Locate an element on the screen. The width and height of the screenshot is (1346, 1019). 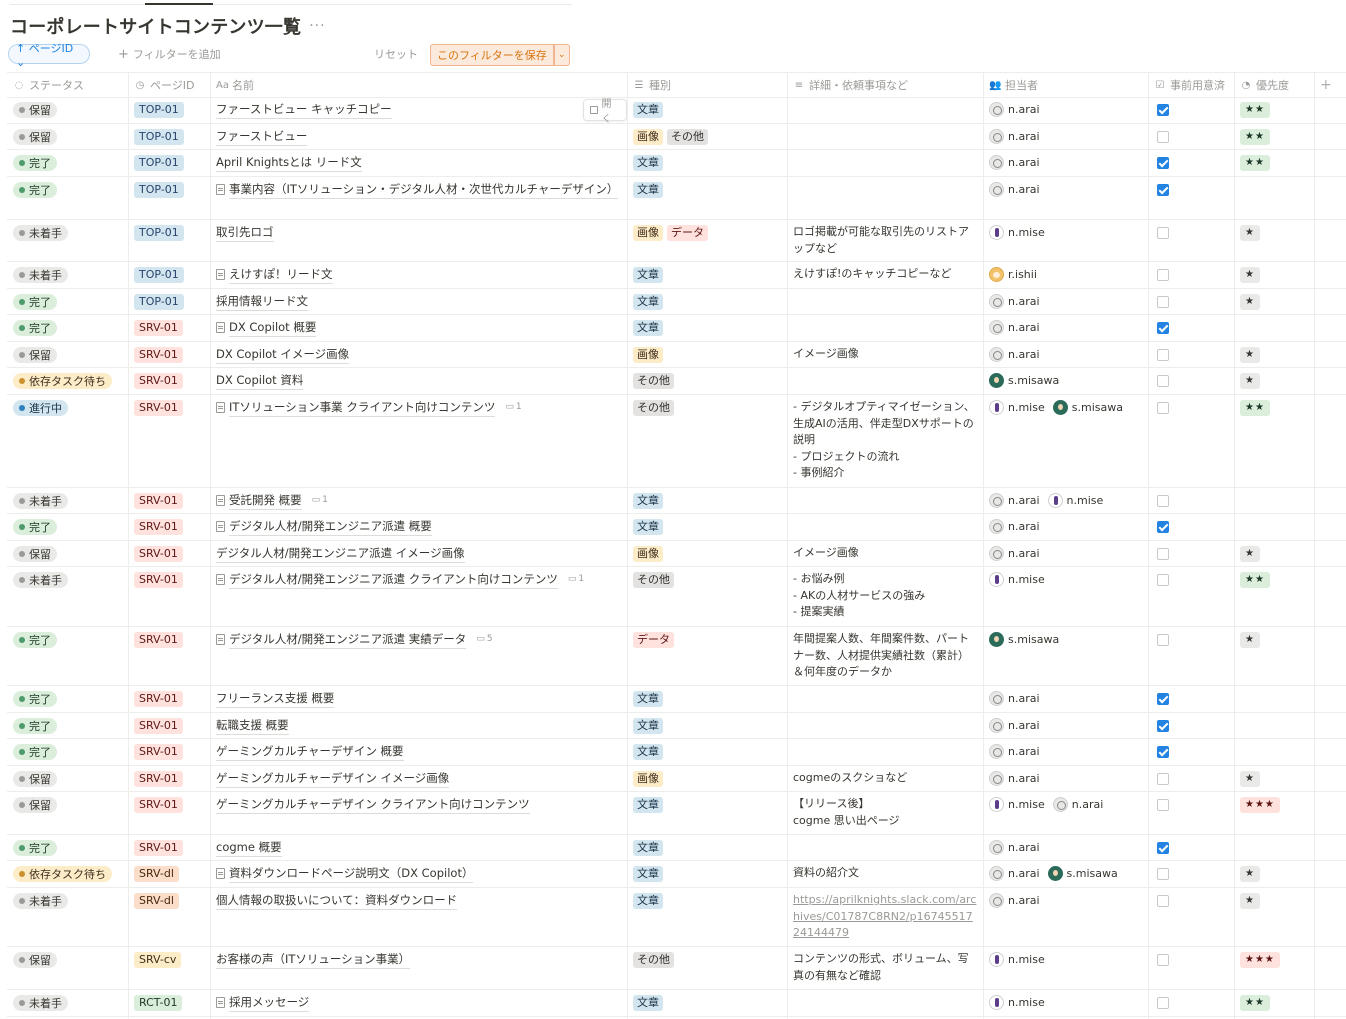
table-row: 完了 SRV-01 DX Copilot 概要 文章 n.arai is located at coordinates (676, 328).